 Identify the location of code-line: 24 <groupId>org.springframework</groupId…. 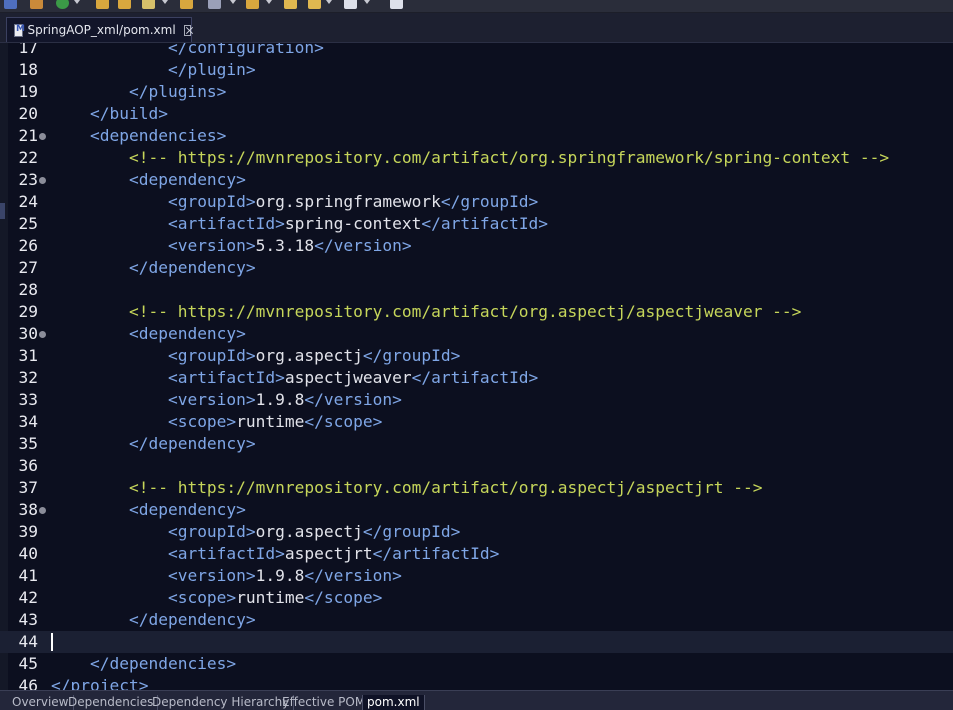
(476, 202).